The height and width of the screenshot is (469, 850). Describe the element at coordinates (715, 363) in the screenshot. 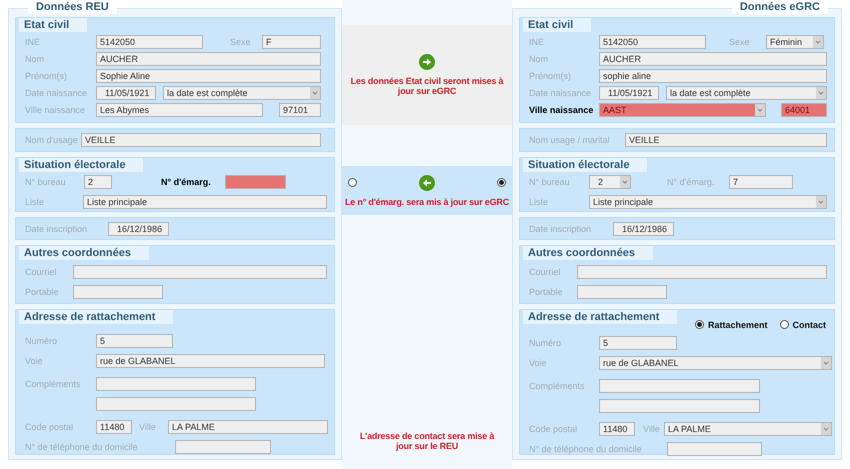

I see `dropdown-field: rue de GLABANEL` at that location.